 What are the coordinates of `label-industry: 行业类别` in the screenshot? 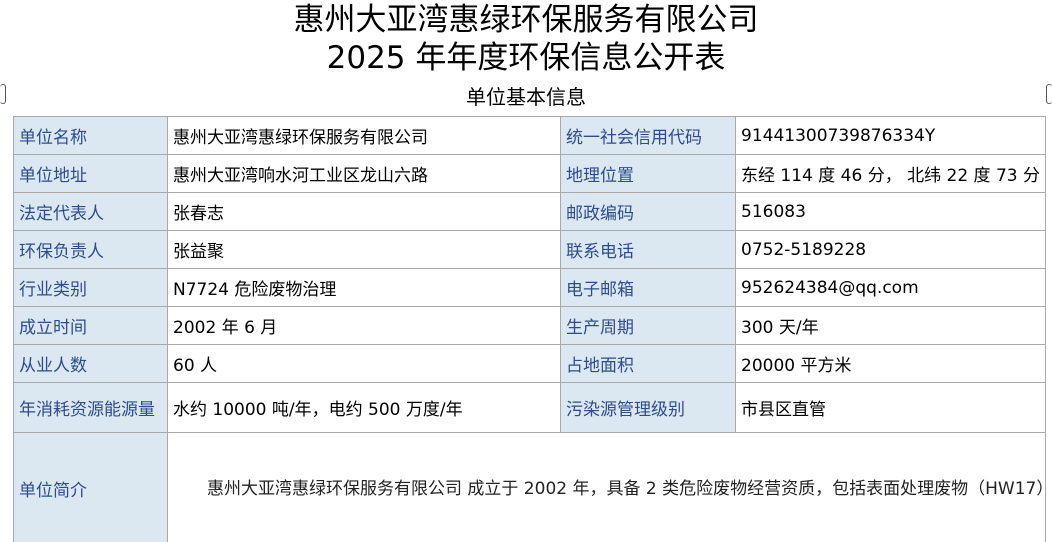 It's located at (90, 287).